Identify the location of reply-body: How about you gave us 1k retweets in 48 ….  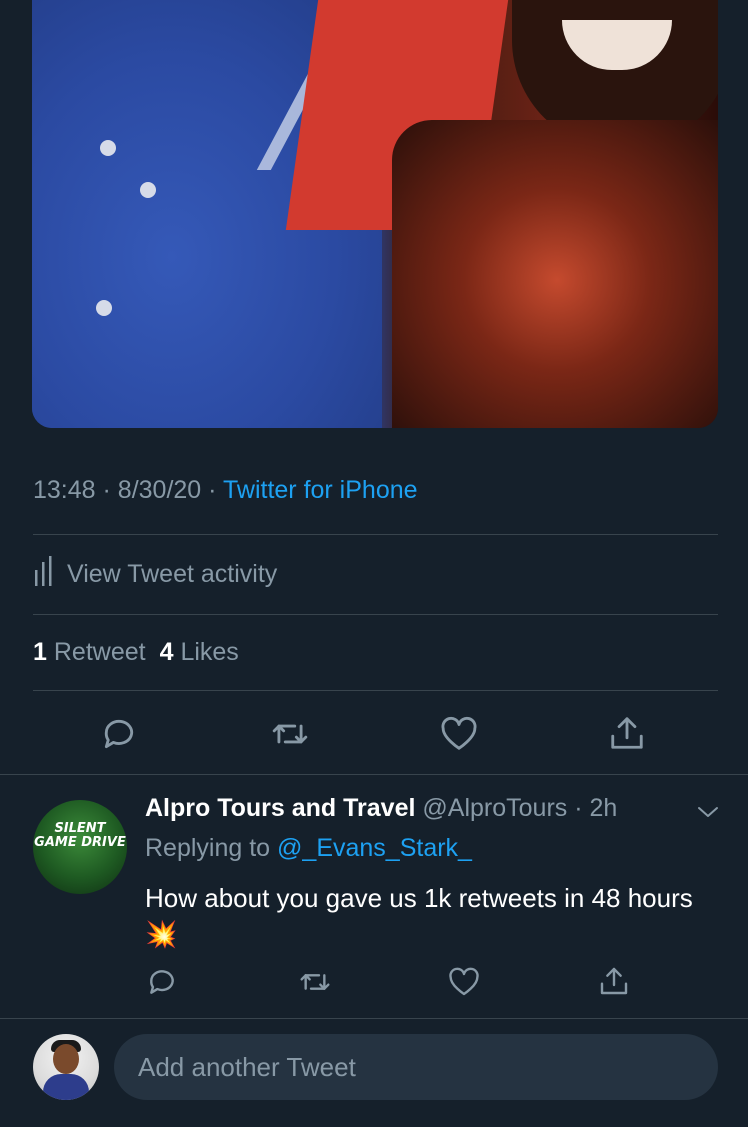
(425, 916).